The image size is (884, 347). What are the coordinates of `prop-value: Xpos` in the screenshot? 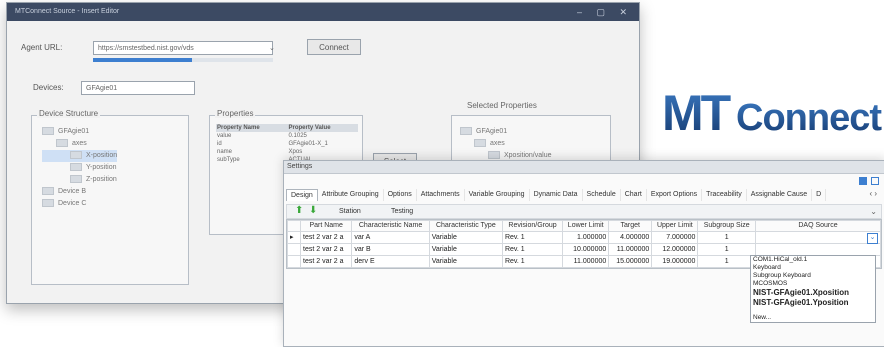 It's located at (295, 152).